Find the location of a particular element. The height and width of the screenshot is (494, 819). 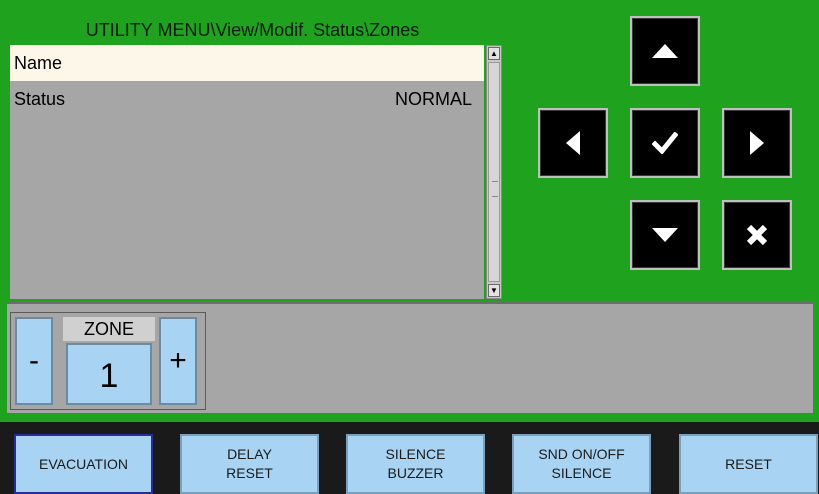

nav-cancel-button is located at coordinates (757, 235).